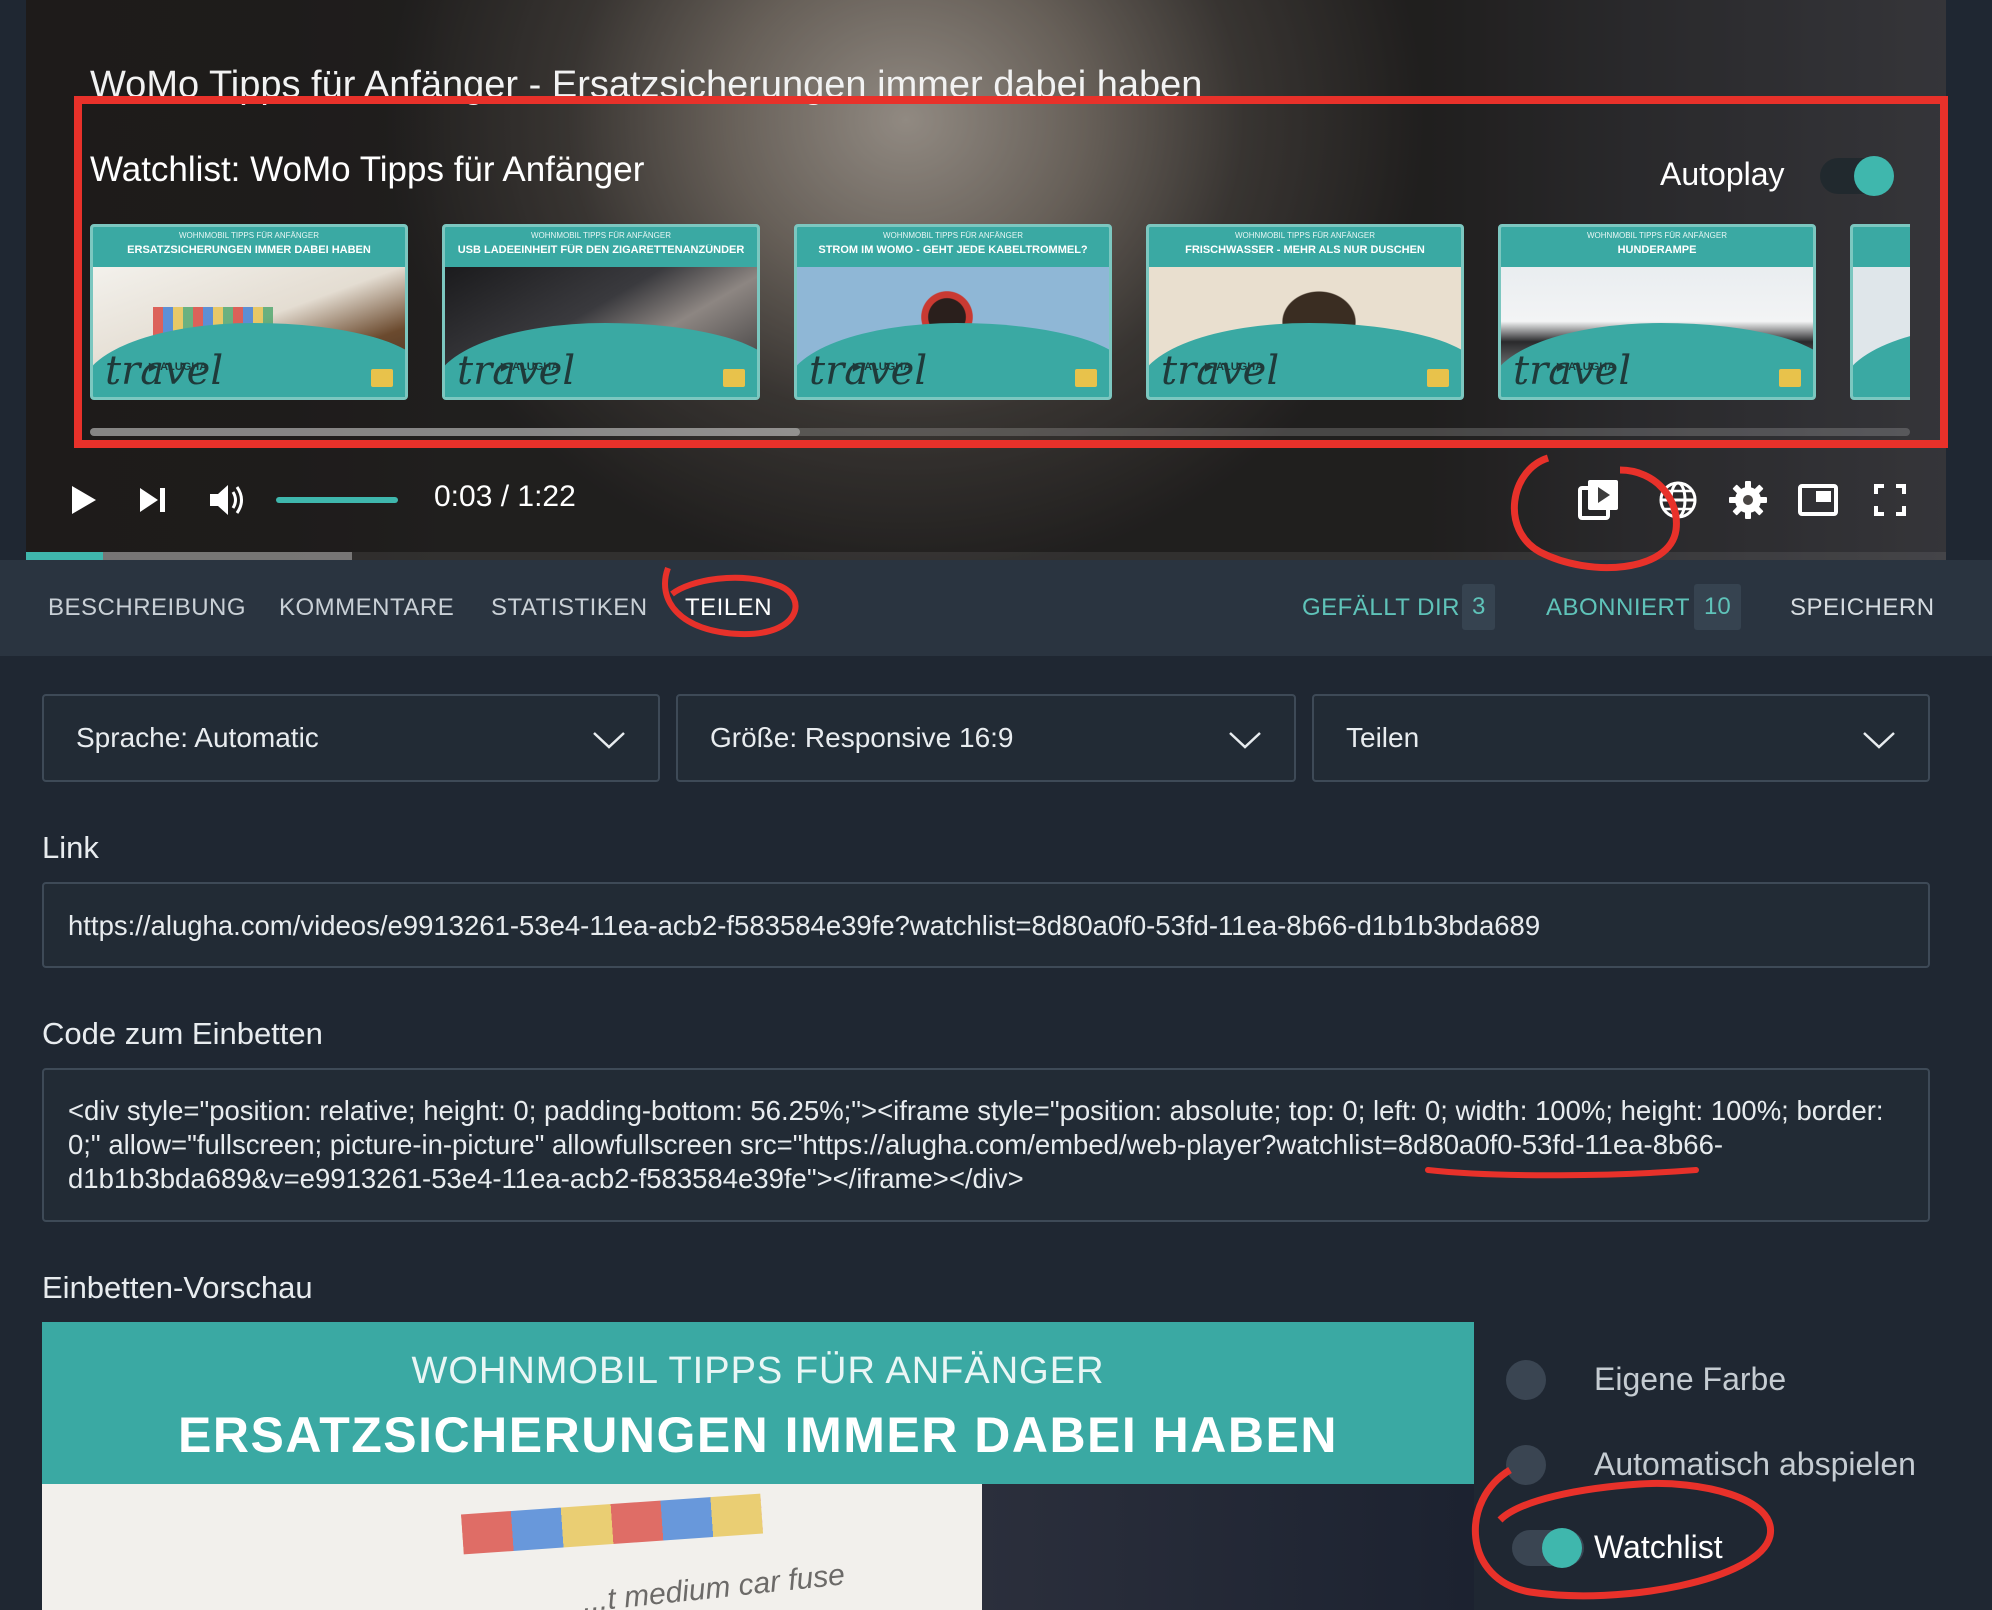 This screenshot has height=1610, width=1992. I want to click on option-automatisch-abspielen: Automatisch abspielen, so click(1726, 1465).